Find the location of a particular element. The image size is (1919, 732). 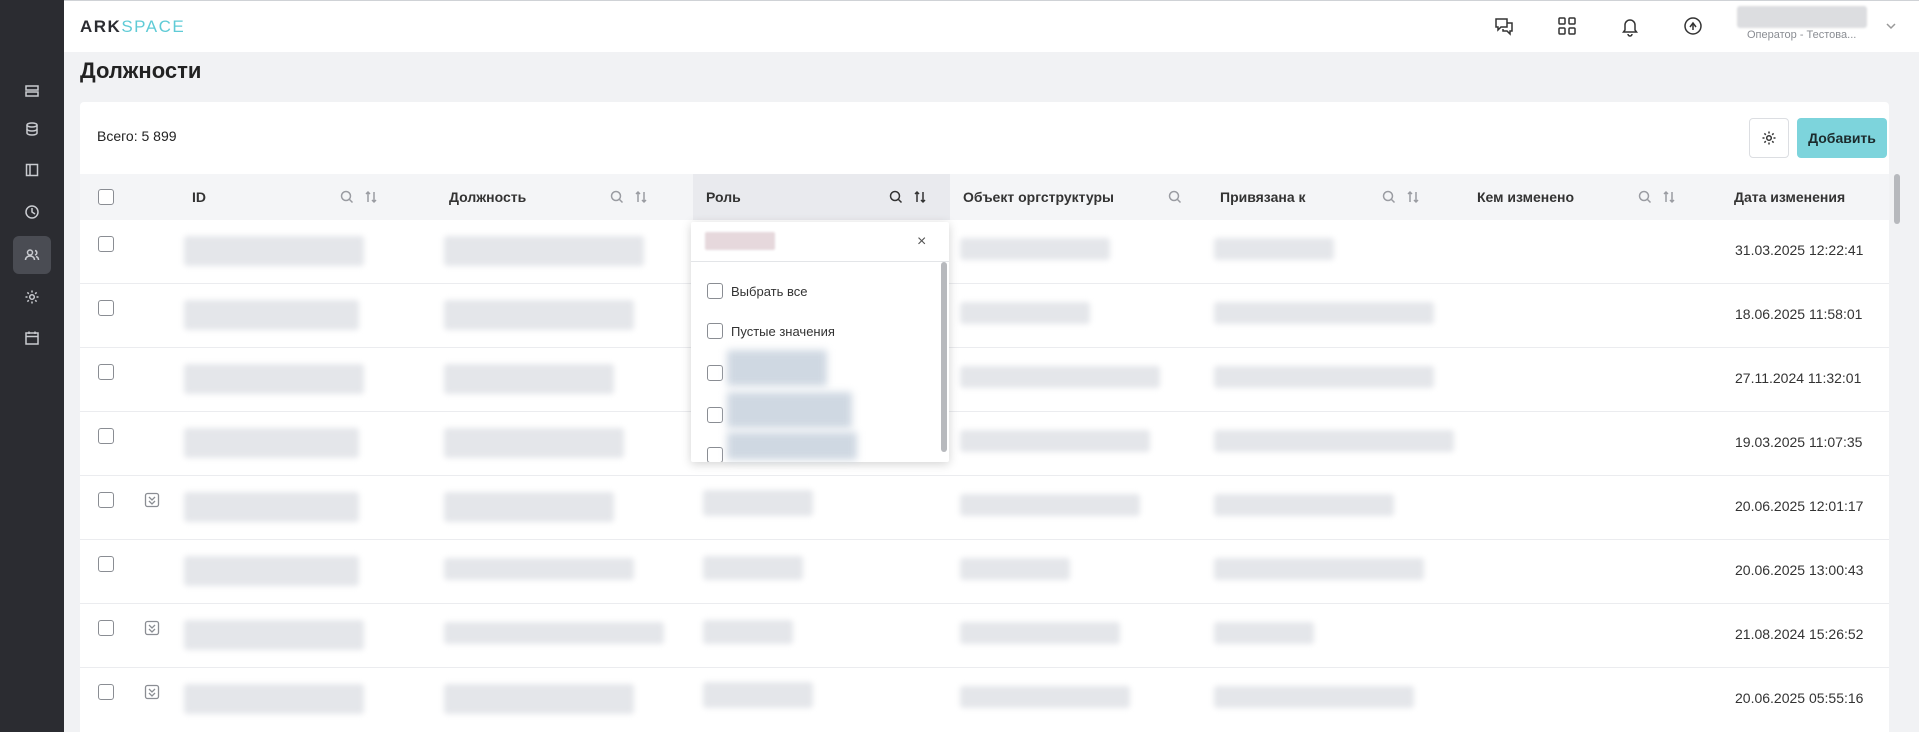

sidebar is located at coordinates (32, 366).